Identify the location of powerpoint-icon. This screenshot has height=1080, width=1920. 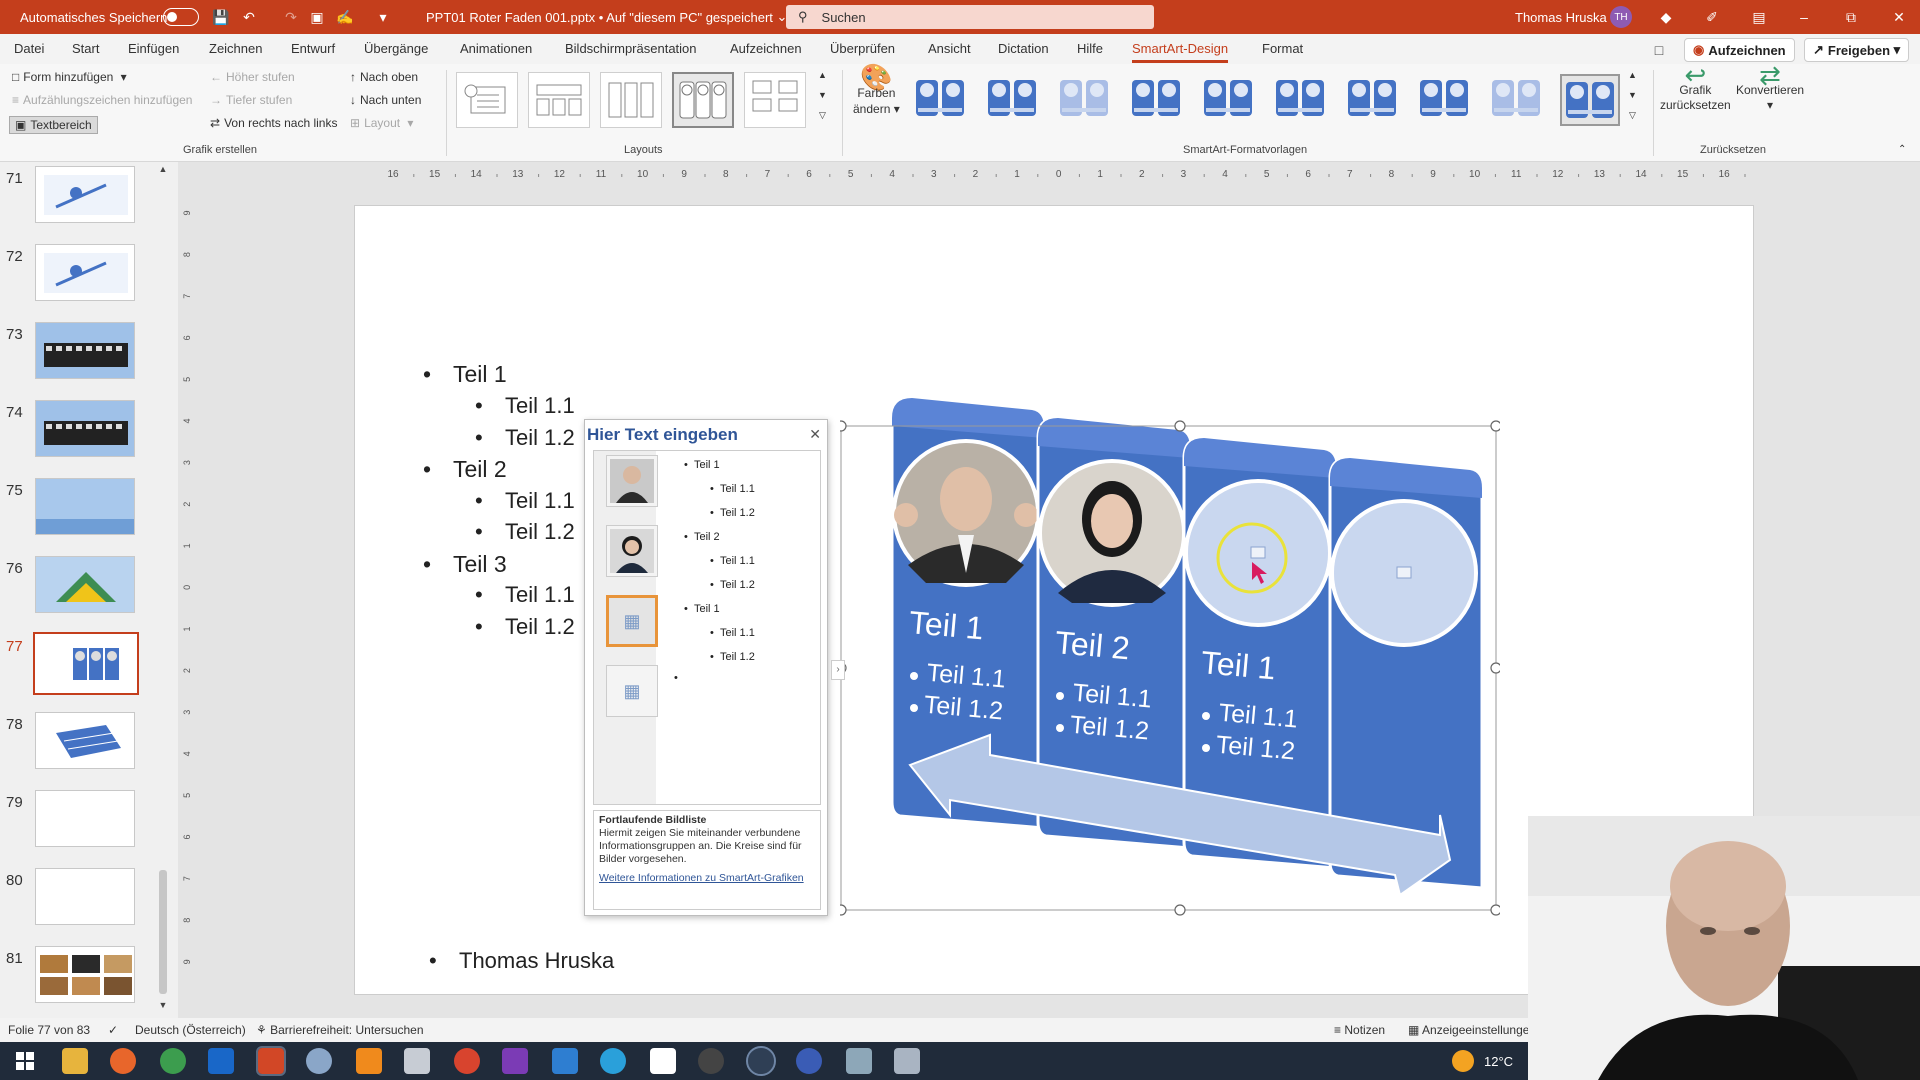
(271, 1061).